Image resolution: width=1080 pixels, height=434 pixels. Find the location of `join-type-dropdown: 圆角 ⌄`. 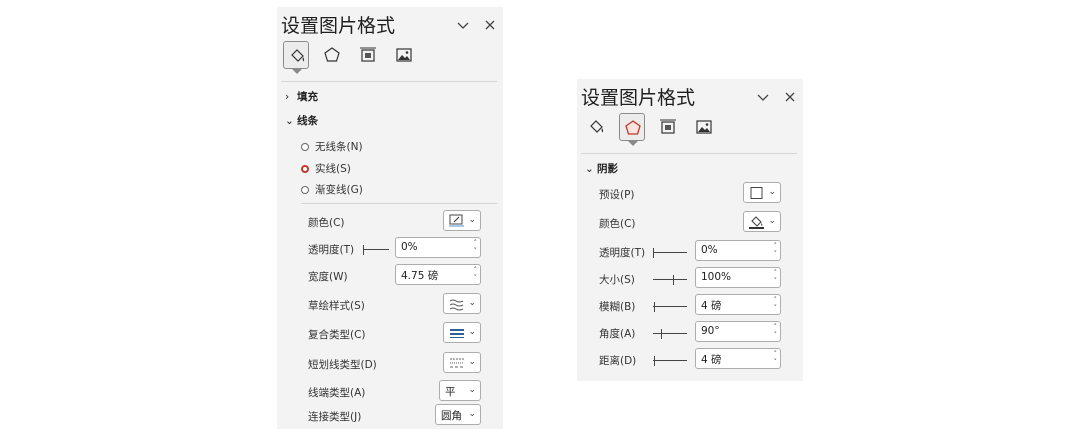

join-type-dropdown: 圆角 ⌄ is located at coordinates (458, 414).